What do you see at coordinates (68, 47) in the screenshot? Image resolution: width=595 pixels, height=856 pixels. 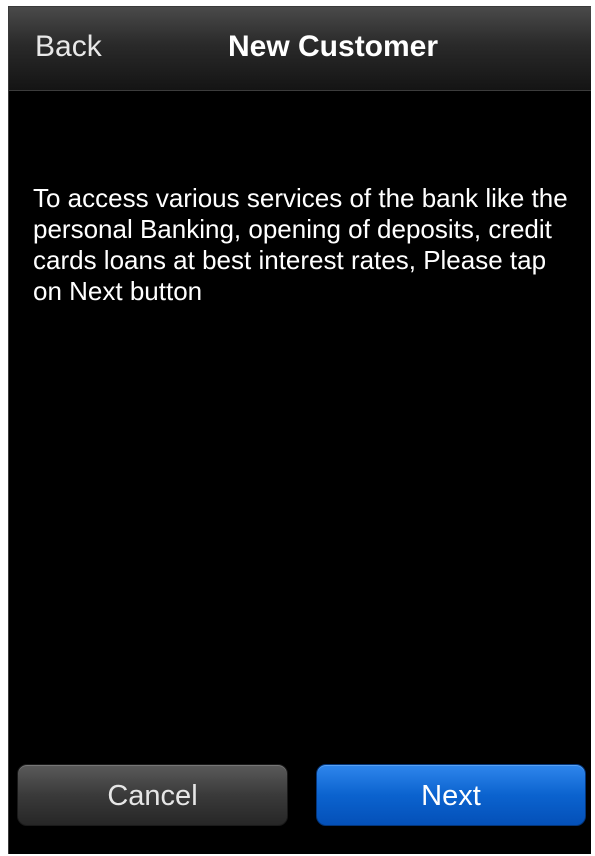 I see `back-button: Back` at bounding box center [68, 47].